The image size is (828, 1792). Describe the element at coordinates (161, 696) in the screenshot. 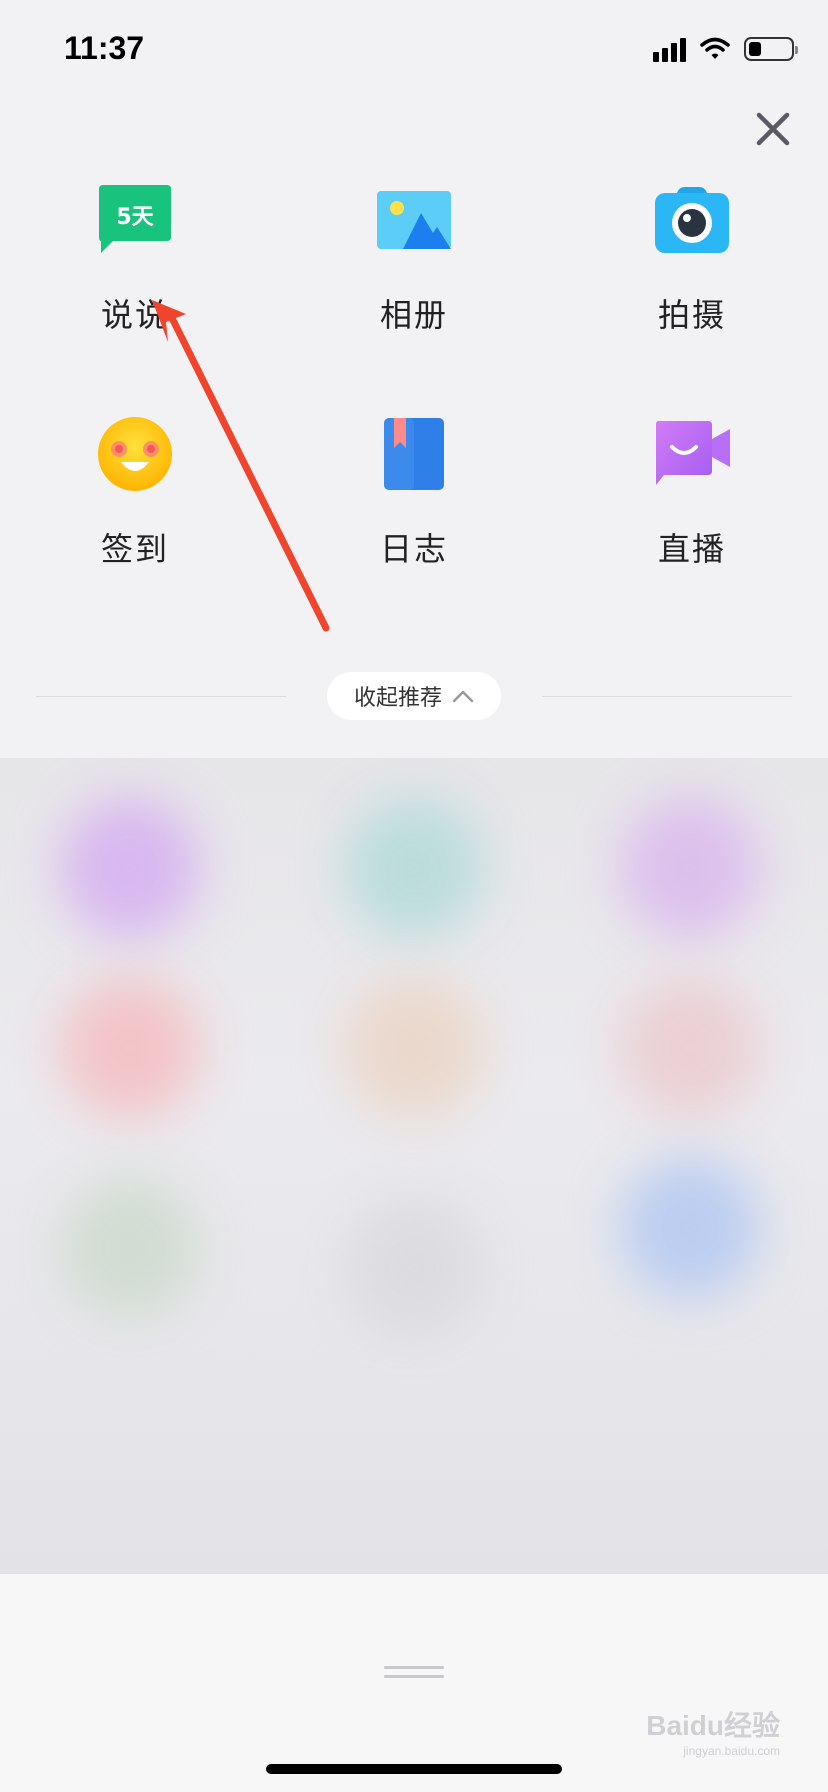

I see `divider-line-left` at that location.